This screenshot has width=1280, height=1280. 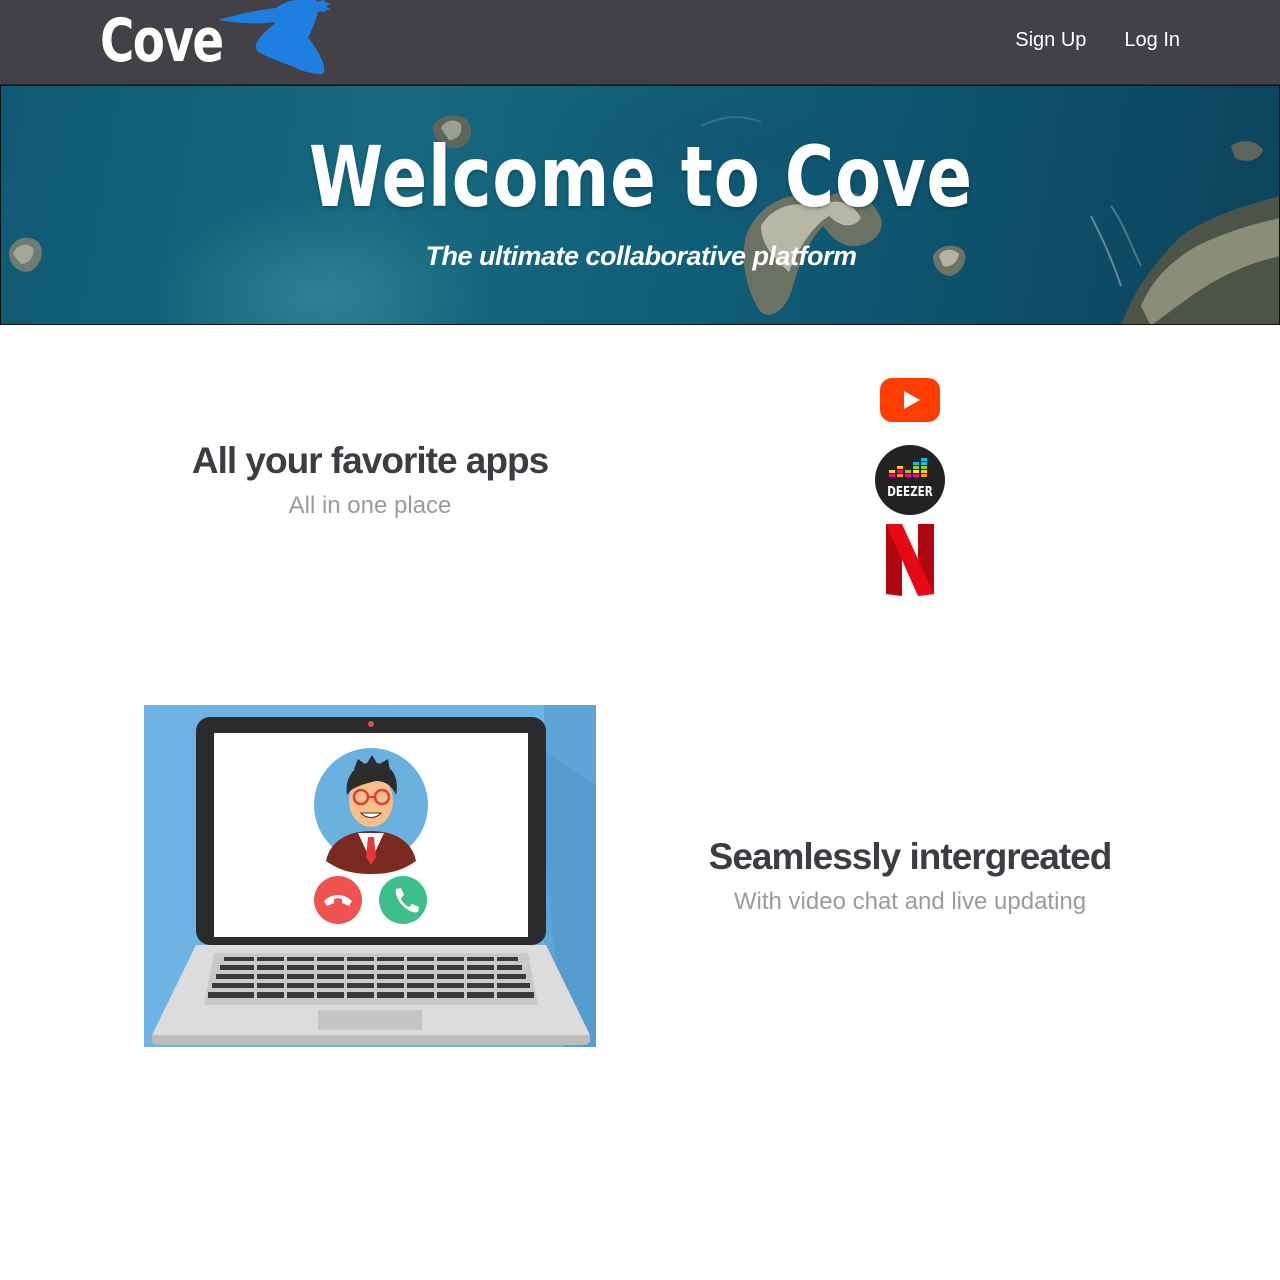 I want to click on log-in-link: Log In, so click(x=1152, y=40).